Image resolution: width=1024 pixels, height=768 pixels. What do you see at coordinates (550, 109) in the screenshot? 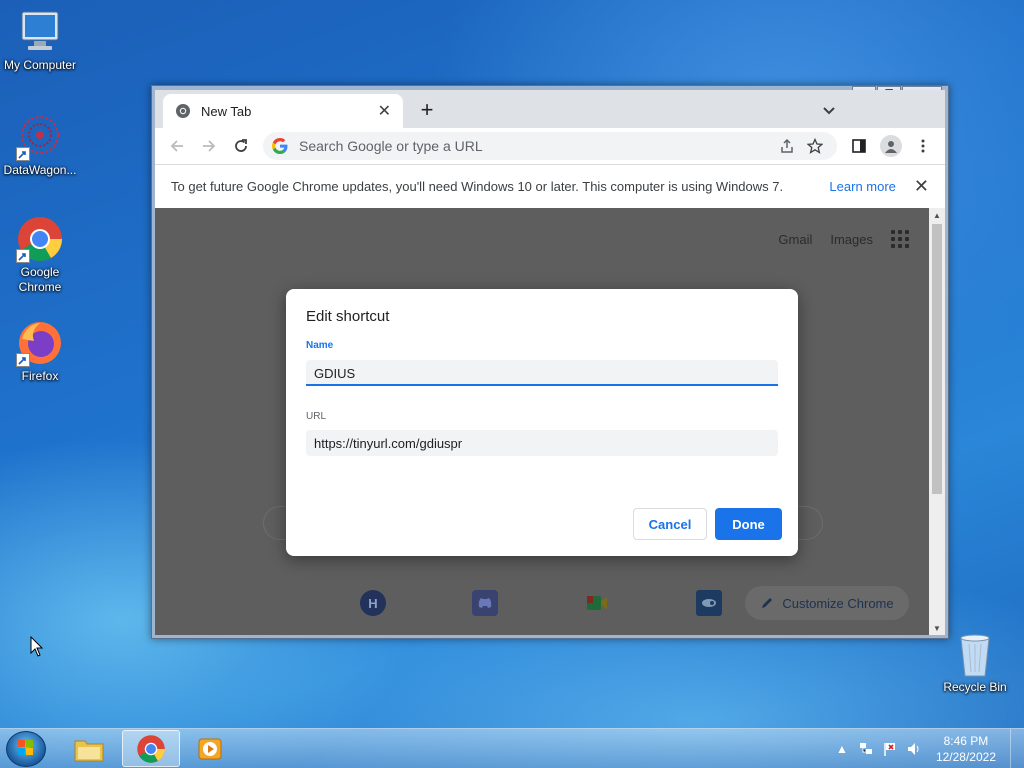
I see `tab-strip: New Tab ✕ +` at bounding box center [550, 109].